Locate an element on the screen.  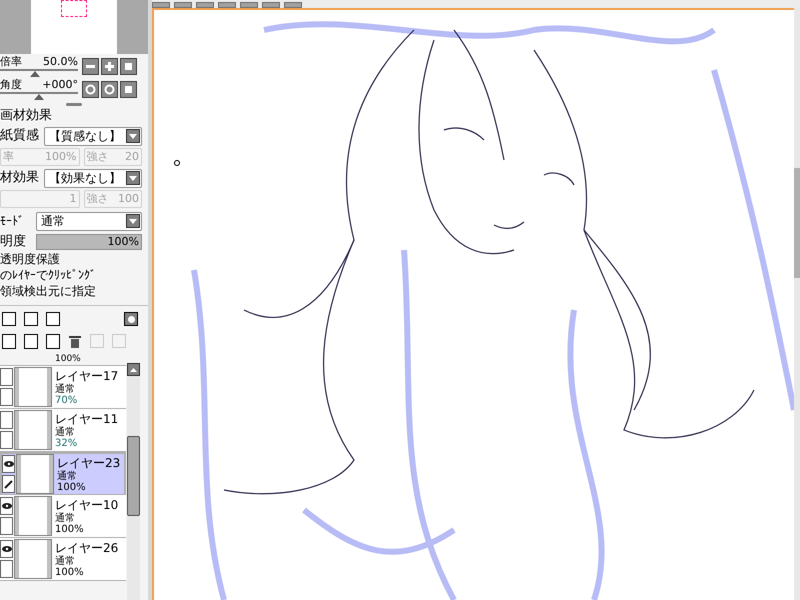
rotate-left-button is located at coordinates (90, 89).